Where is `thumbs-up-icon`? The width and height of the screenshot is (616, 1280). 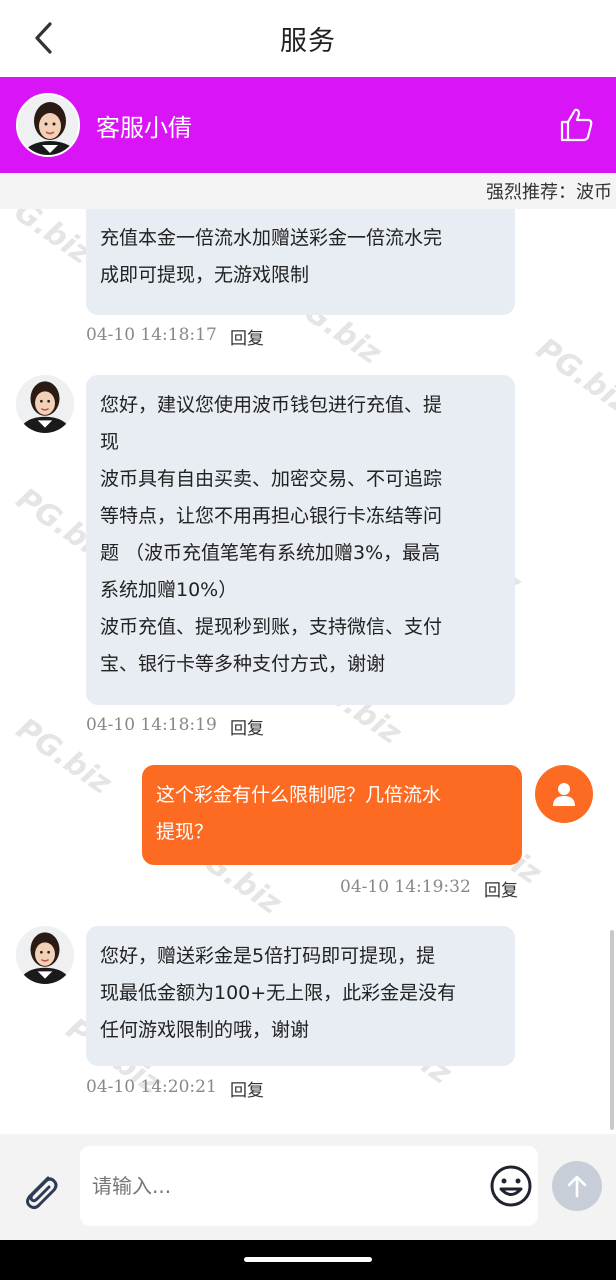
thumbs-up-icon is located at coordinates (576, 125).